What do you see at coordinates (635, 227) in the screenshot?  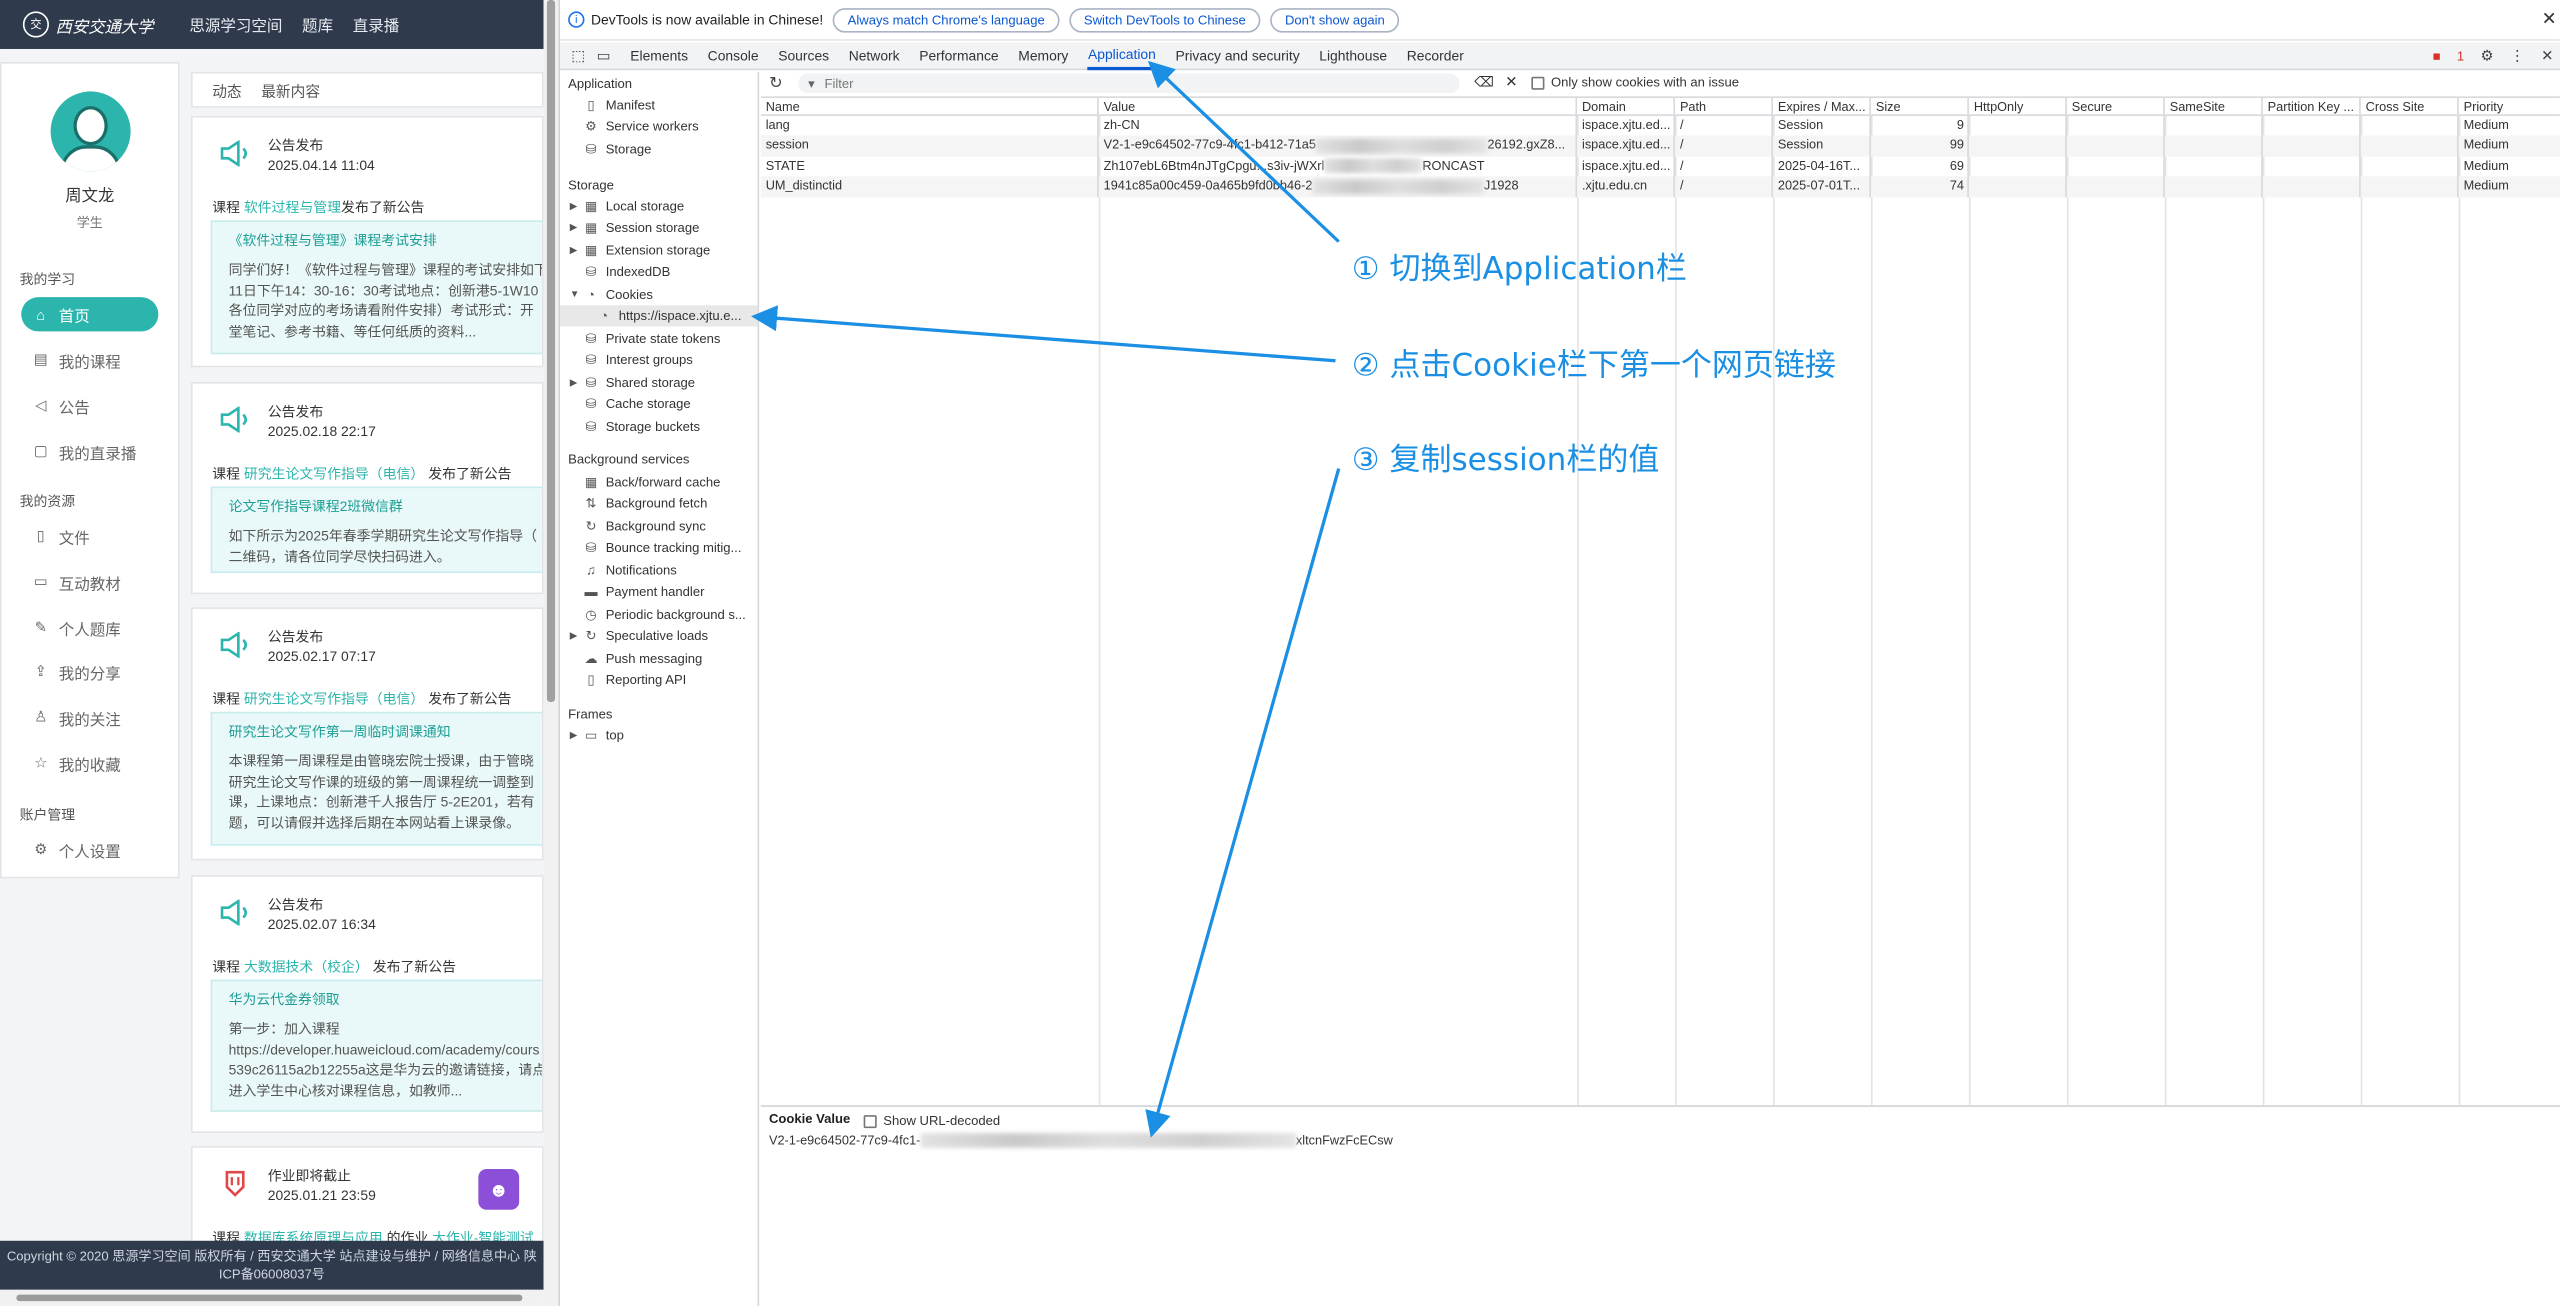 I see `nav-session-storage: ▶ ▦ Session storage` at bounding box center [635, 227].